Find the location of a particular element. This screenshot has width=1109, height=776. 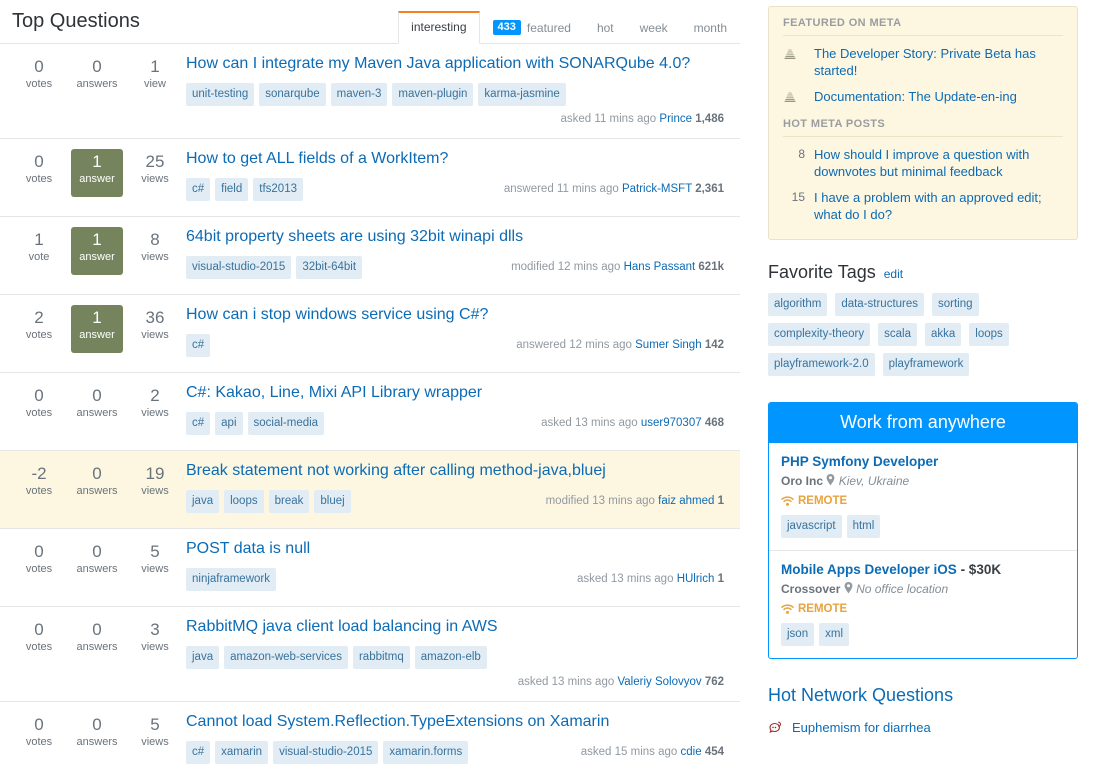

favorite-tag: algorithm is located at coordinates (798, 304).